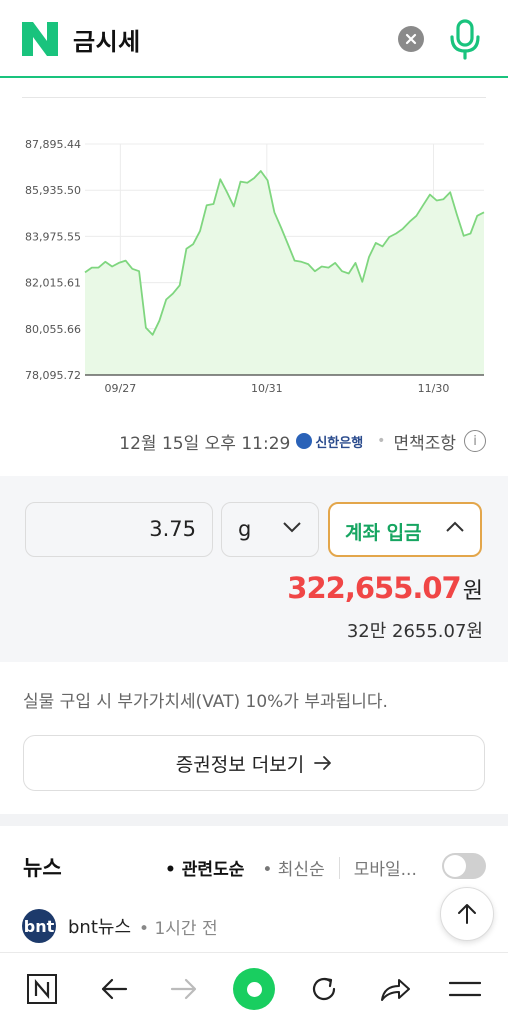 Image resolution: width=508 pixels, height=1024 pixels. I want to click on price-korean-text: 32만 2655.07원, so click(414, 631).